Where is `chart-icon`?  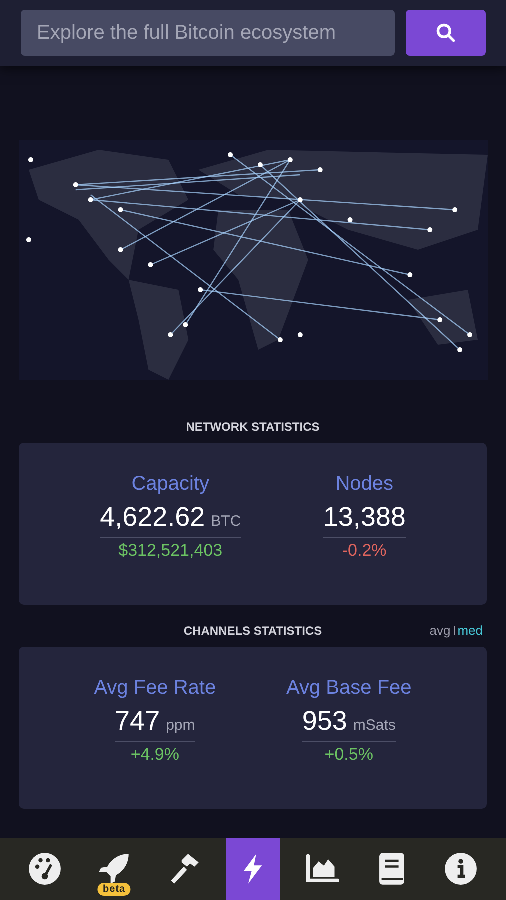
chart-icon is located at coordinates (322, 869).